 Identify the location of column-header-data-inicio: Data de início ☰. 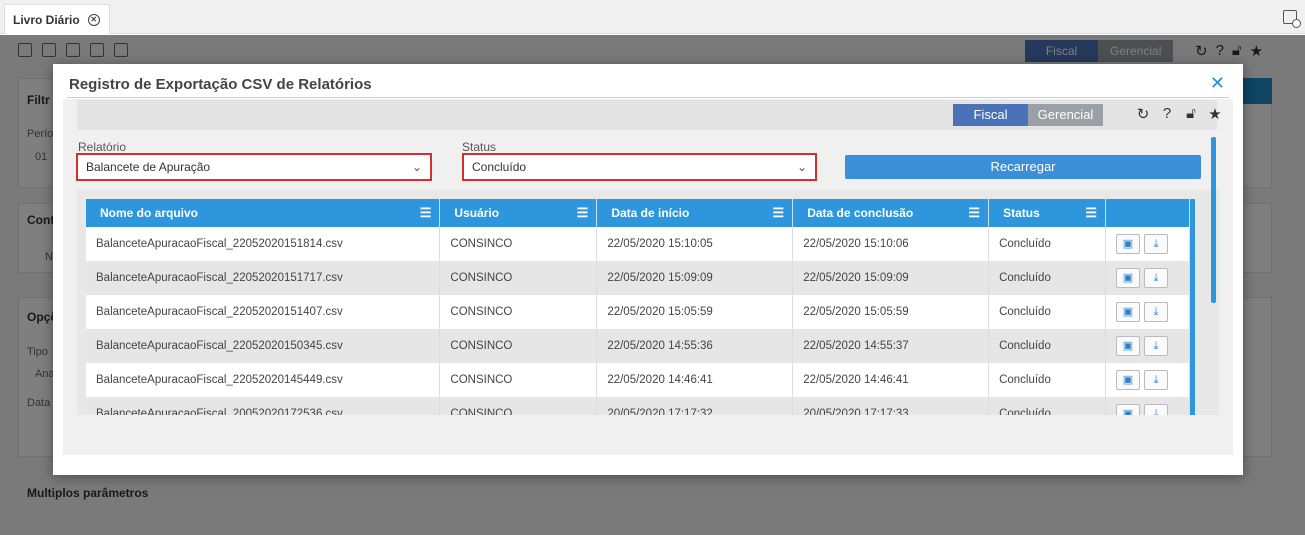
(695, 213).